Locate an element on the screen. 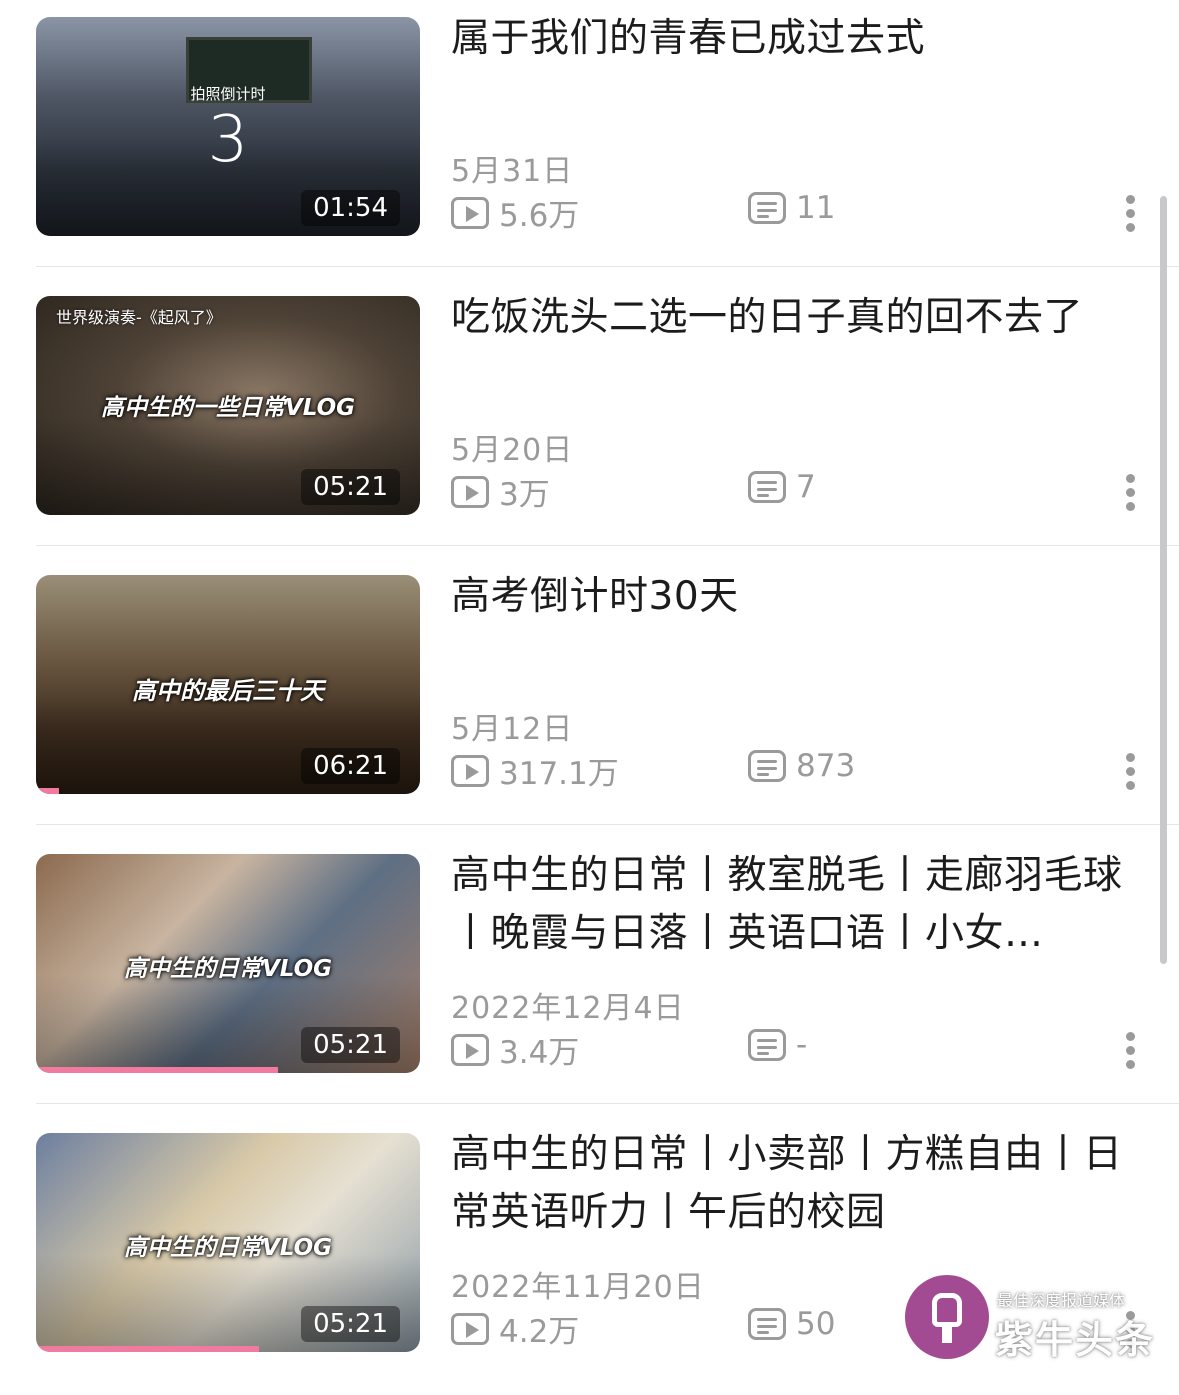  video-title: 吃饭洗头二选一的日子真的回不去了 is located at coordinates (796, 318).